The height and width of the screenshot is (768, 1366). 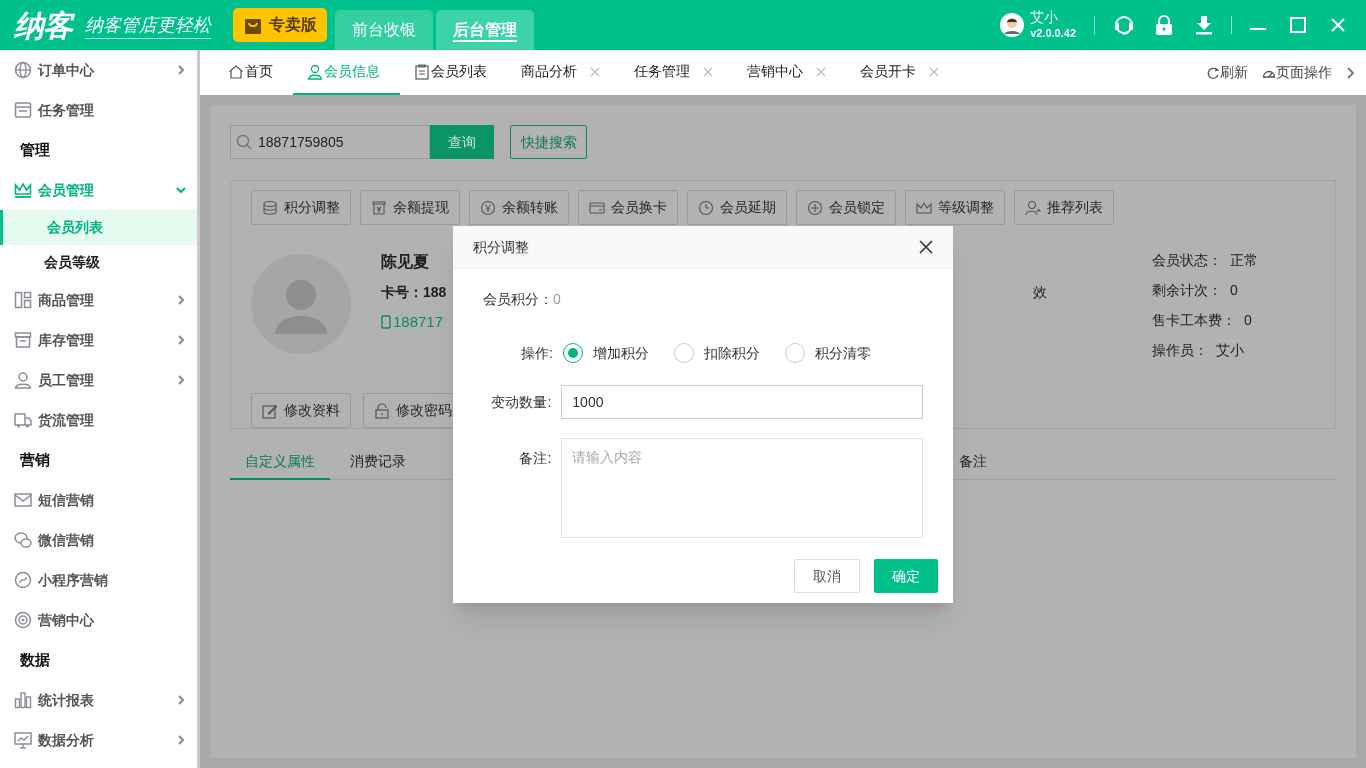 What do you see at coordinates (98, 580) in the screenshot?
I see `sidebar-item: 小程序营销` at bounding box center [98, 580].